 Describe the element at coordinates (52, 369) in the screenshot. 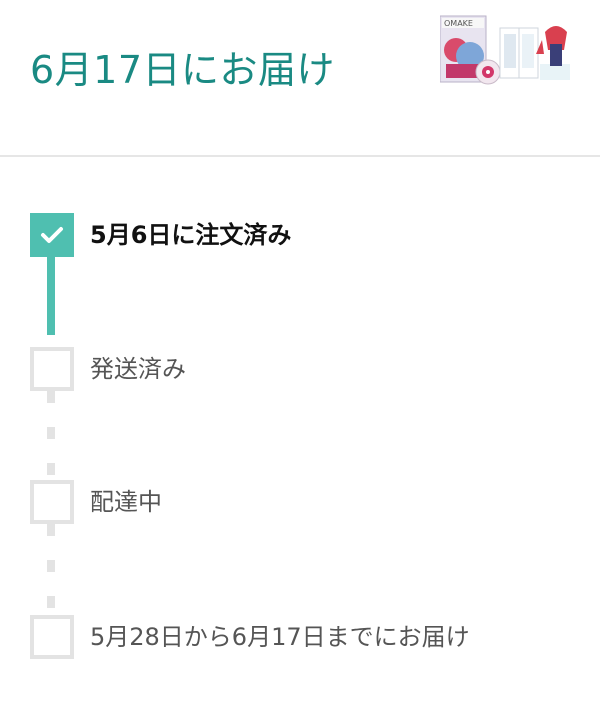

I see `step-shipped-checkbox` at that location.